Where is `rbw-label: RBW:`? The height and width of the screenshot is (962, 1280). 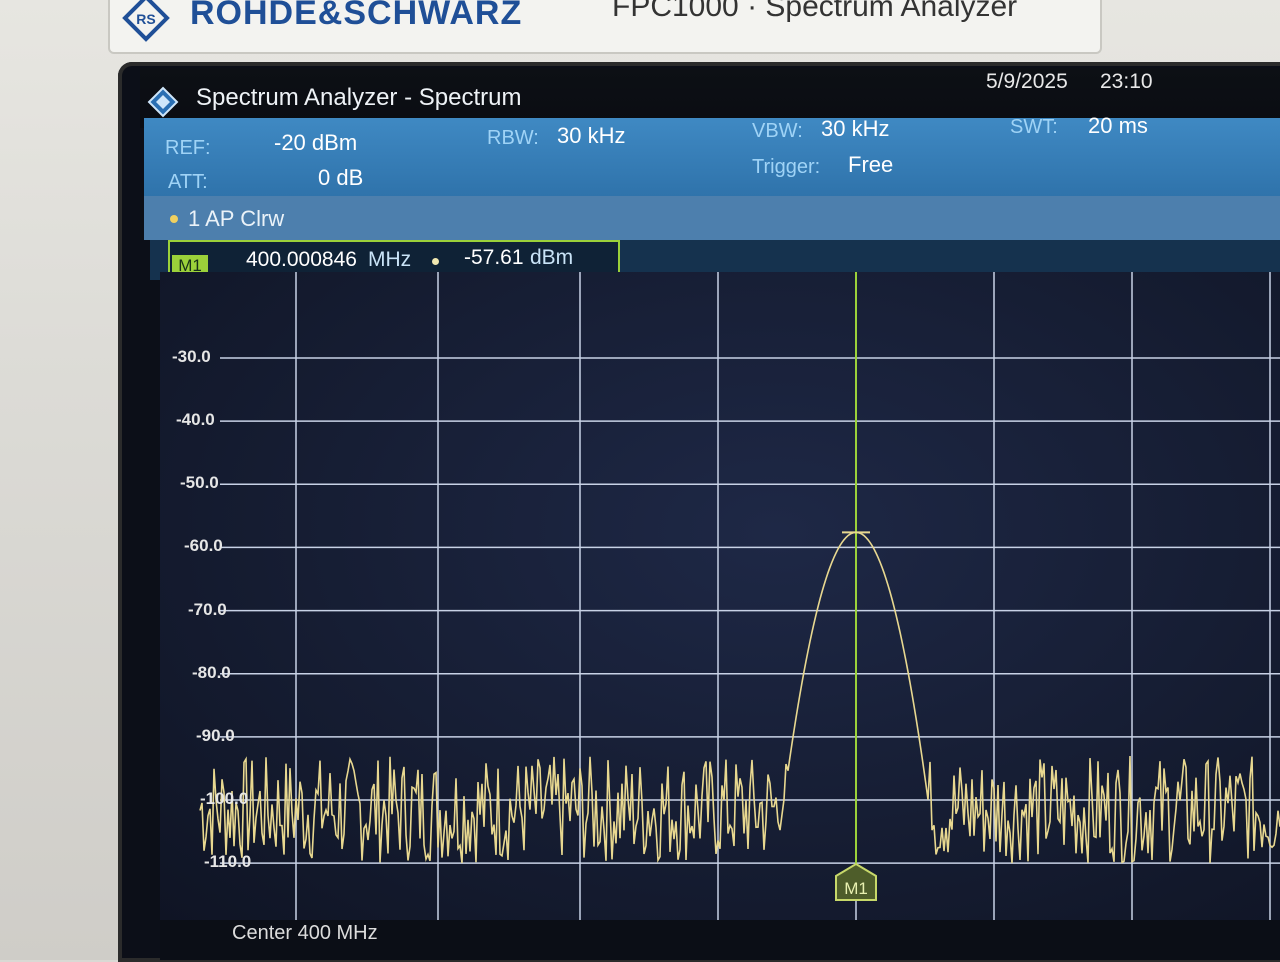
rbw-label: RBW: is located at coordinates (513, 138).